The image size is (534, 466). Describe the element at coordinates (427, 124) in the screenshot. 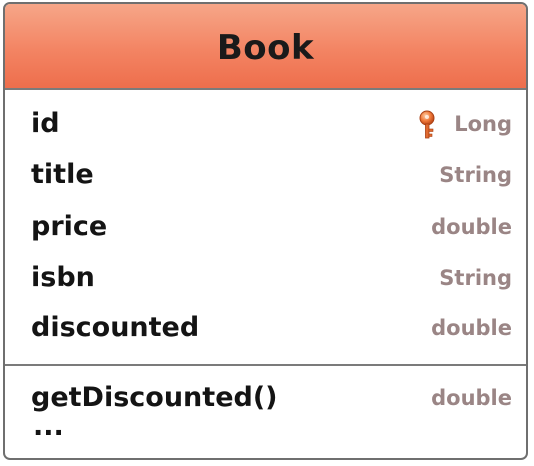

I see `key-icon` at that location.